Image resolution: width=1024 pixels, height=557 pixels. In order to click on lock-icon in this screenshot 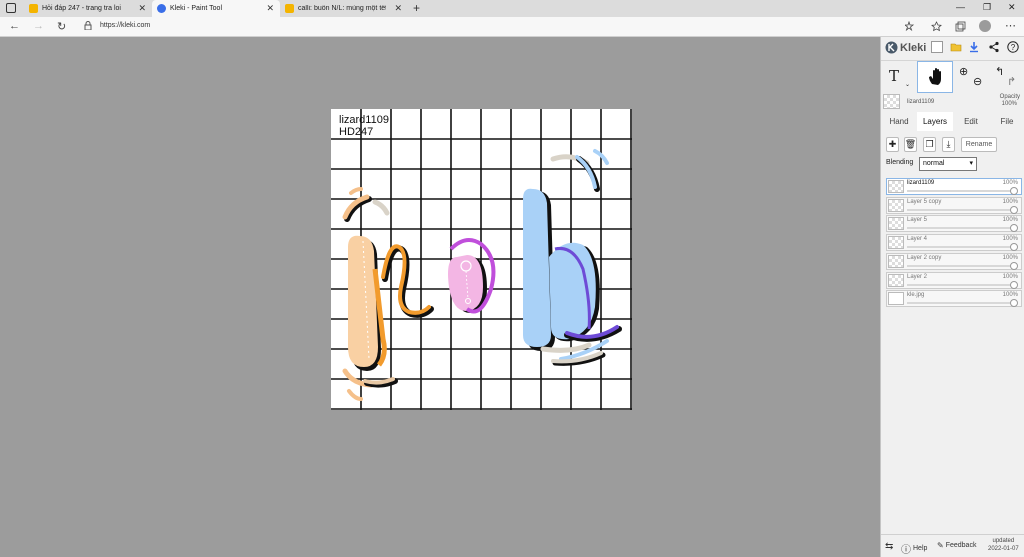, I will do `click(88, 25)`.